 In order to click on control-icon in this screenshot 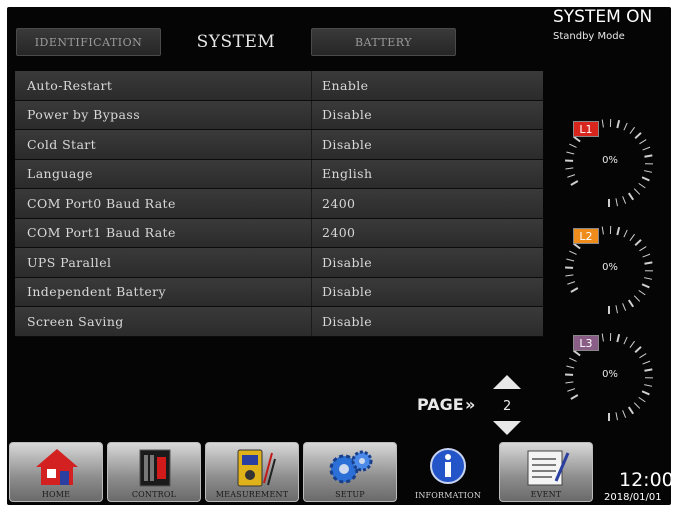, I will do `click(155, 468)`.